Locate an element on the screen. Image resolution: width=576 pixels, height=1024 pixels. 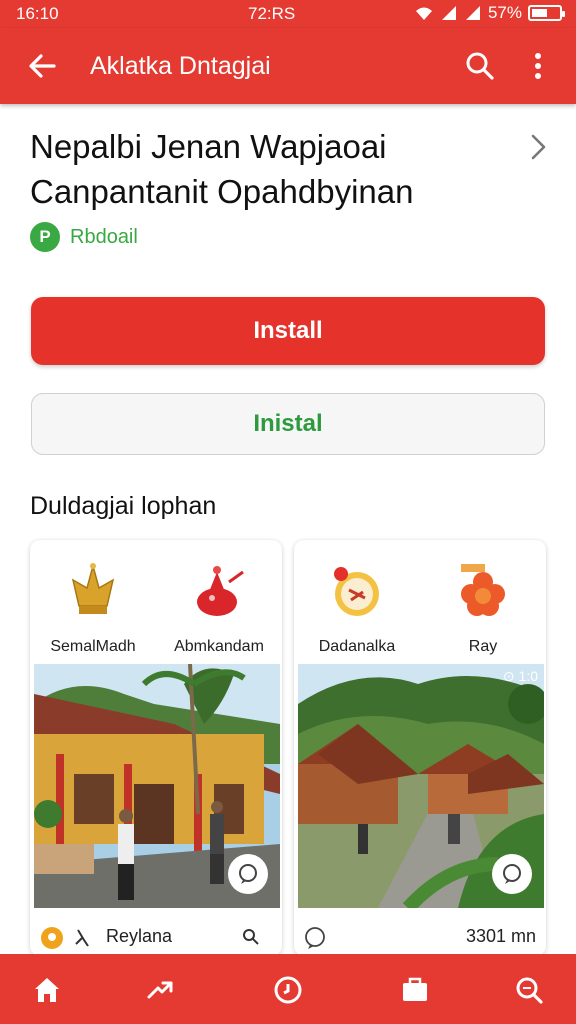
clock-icon is located at coordinates (356, 591).